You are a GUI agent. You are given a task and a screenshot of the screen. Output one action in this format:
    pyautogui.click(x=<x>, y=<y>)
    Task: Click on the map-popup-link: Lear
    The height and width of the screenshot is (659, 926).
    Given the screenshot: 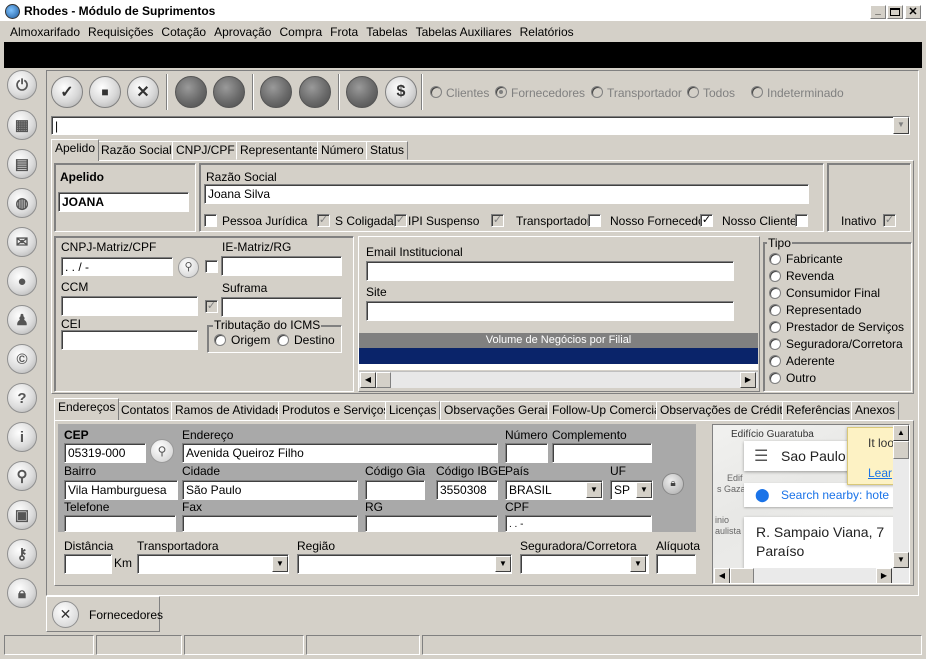 What is the action you would take?
    pyautogui.click(x=880, y=473)
    